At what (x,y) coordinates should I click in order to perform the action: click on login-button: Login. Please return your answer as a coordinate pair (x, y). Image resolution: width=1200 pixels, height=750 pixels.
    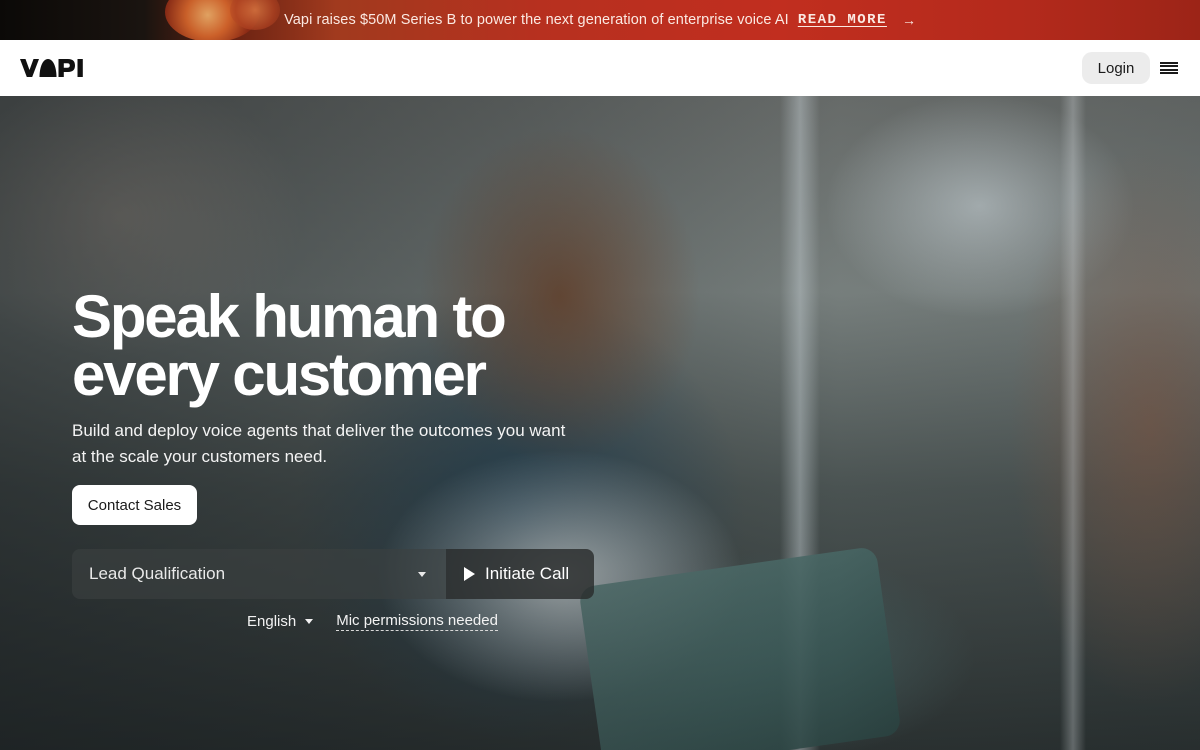
    Looking at the image, I should click on (1116, 68).